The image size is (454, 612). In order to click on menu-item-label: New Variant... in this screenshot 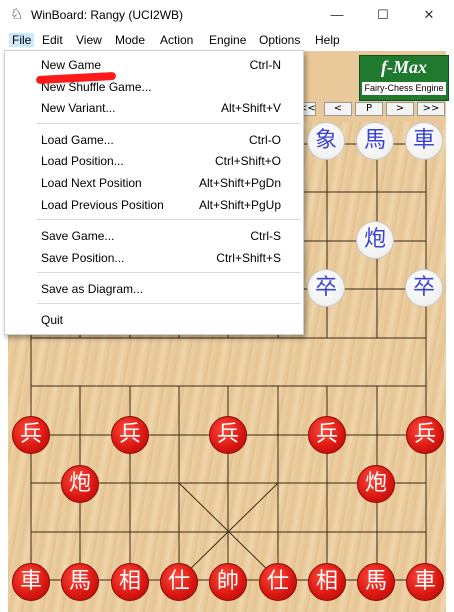, I will do `click(78, 108)`.